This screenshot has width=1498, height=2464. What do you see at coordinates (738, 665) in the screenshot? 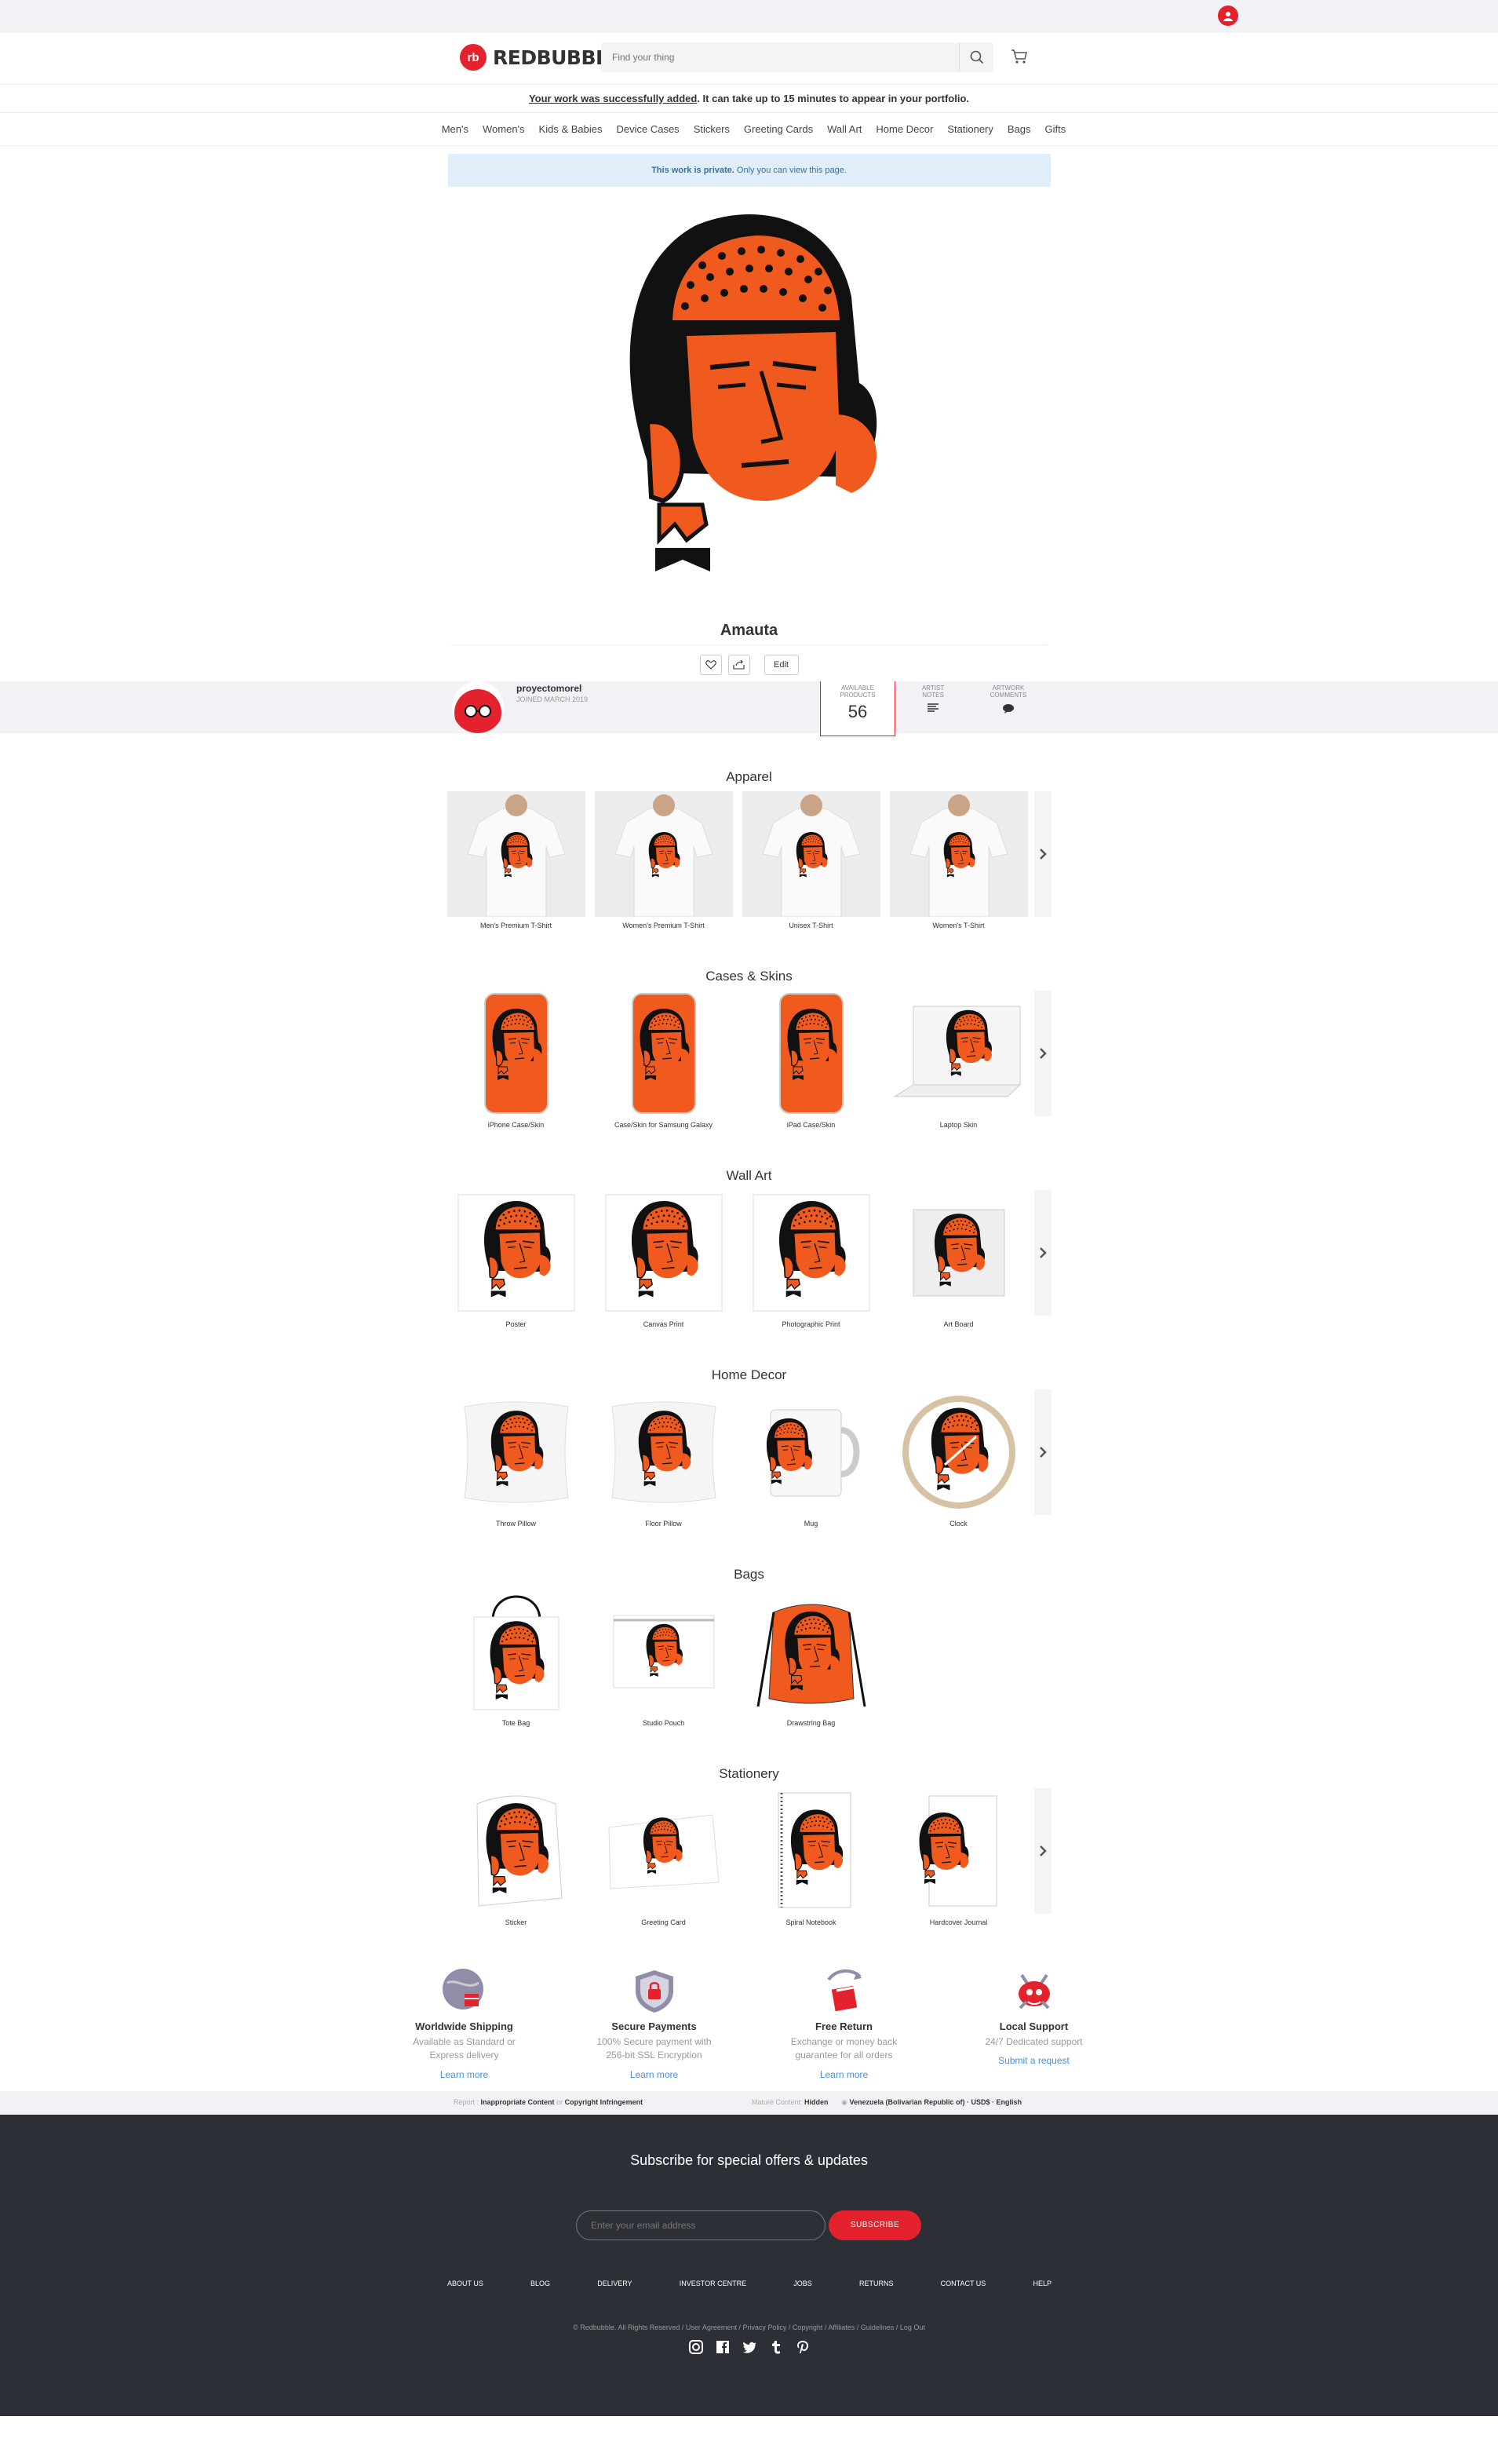
I see `share-button` at bounding box center [738, 665].